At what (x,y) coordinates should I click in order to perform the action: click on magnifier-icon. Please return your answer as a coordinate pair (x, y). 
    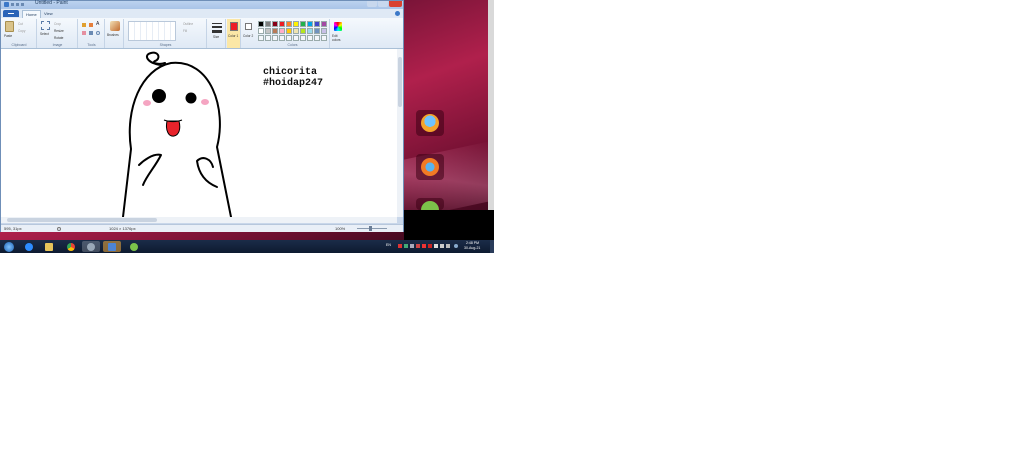
    Looking at the image, I should click on (98, 33).